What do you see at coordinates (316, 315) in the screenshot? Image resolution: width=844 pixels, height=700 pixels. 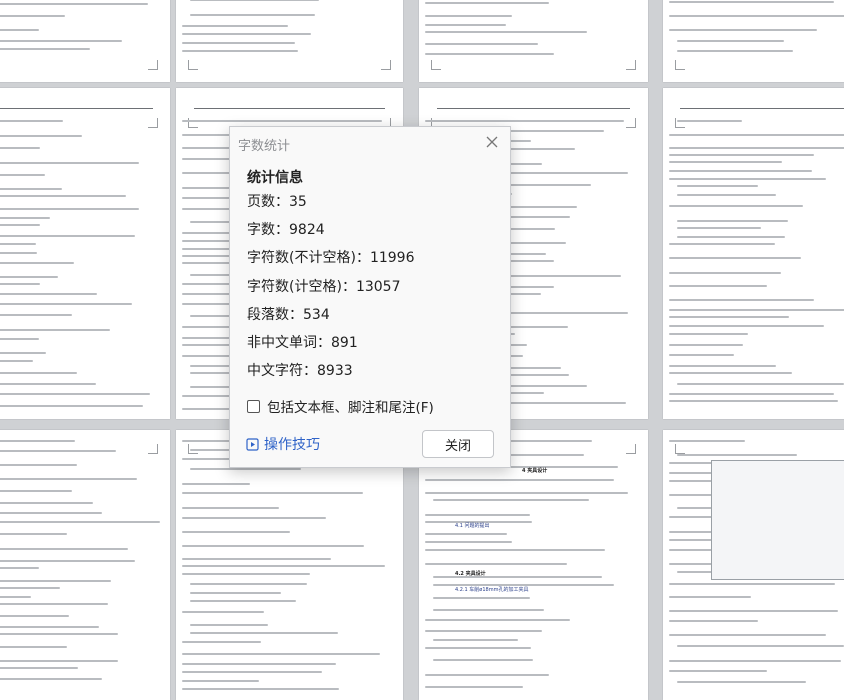 I see `stat-value: 534` at bounding box center [316, 315].